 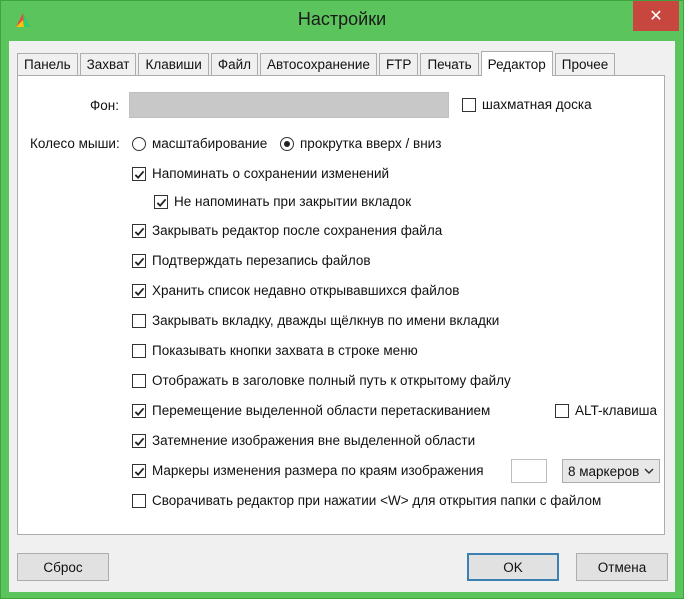 I want to click on background-label: Фон:, so click(x=104, y=105).